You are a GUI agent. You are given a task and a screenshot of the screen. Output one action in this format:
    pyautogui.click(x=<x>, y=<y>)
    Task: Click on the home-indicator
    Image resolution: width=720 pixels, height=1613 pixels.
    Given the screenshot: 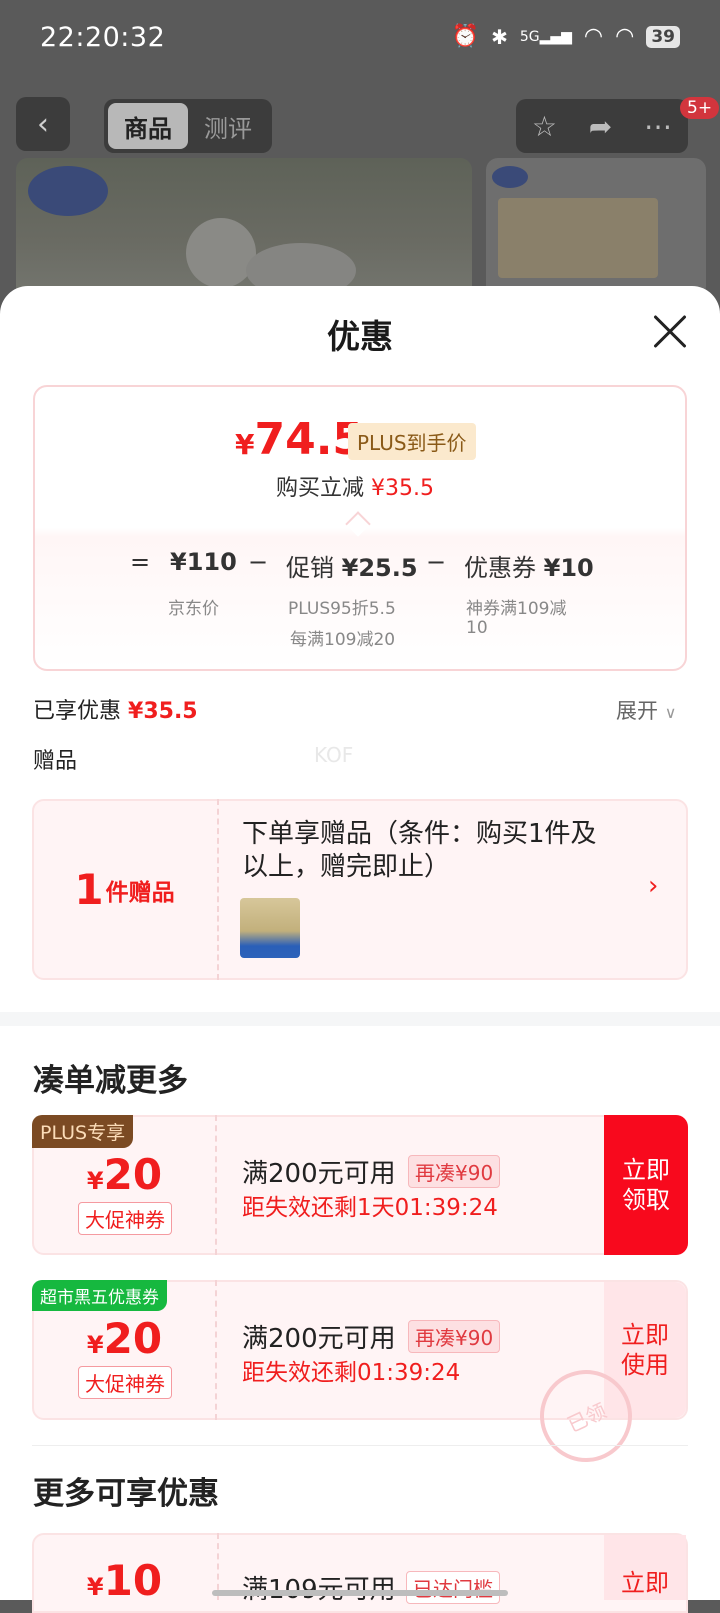 What is the action you would take?
    pyautogui.click(x=360, y=1593)
    